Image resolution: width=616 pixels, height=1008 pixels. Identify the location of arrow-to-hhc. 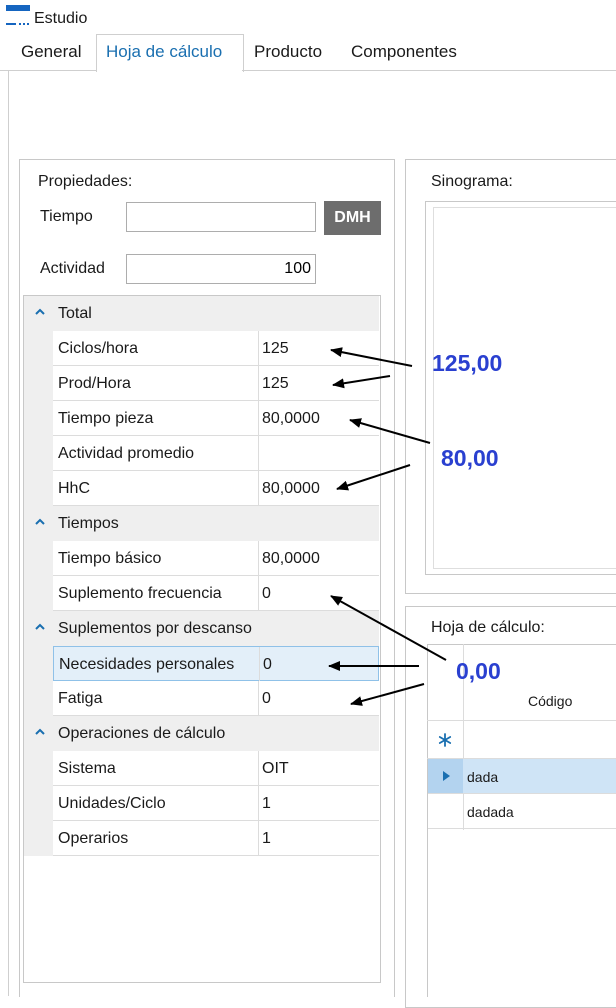
(373, 477).